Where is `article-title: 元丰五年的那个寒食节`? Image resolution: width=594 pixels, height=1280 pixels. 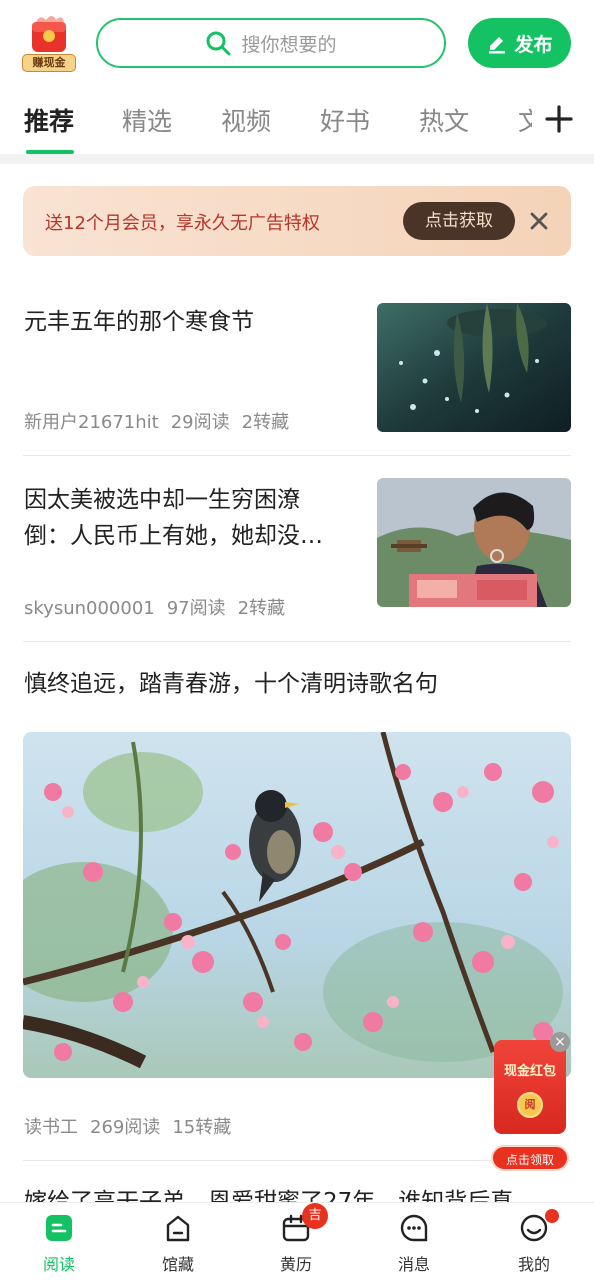
article-title: 元丰五年的那个寒食节 is located at coordinates (189, 322).